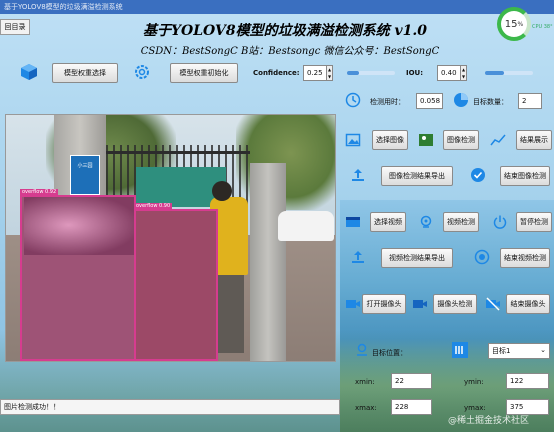 Image resolution: width=554 pixels, height=432 pixels. I want to click on confidence-input: 0.25, so click(315, 73).